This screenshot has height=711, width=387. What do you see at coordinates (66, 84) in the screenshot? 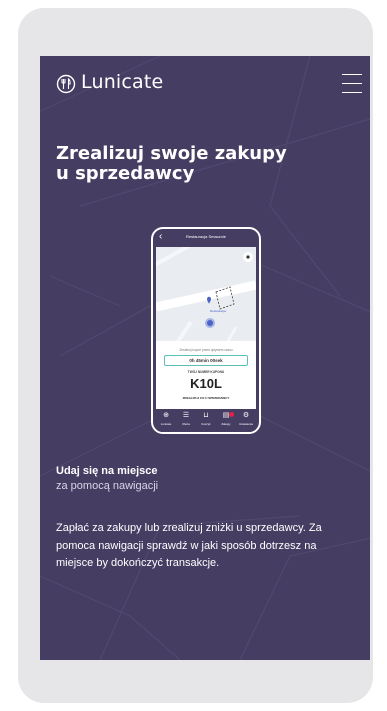
I see `cutlery-circle-icon` at bounding box center [66, 84].